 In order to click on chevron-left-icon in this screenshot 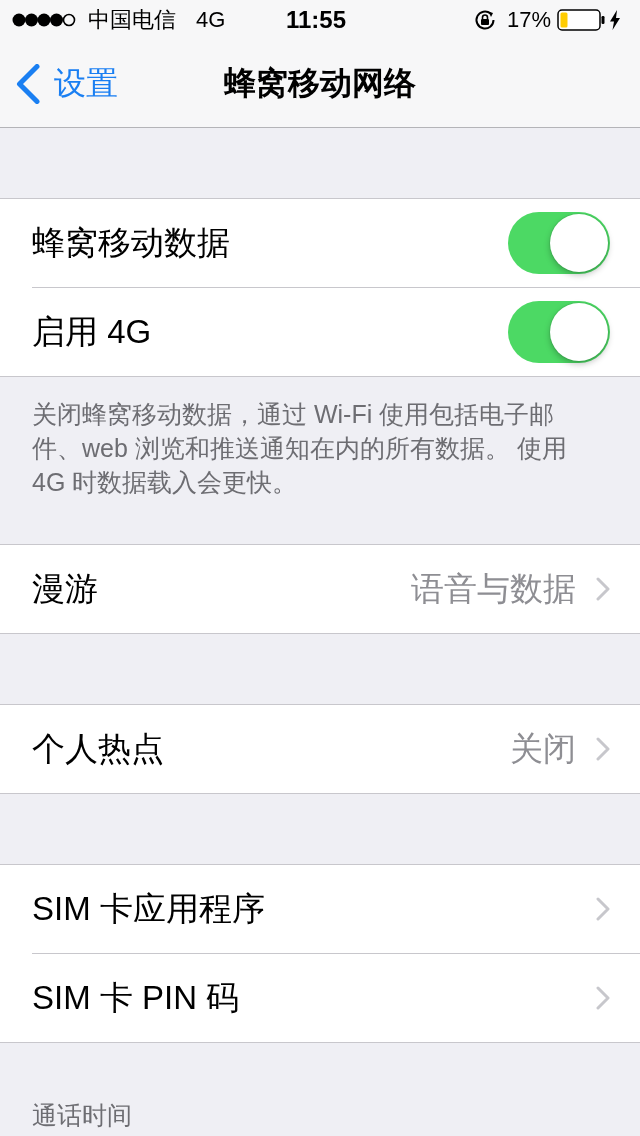, I will do `click(28, 83)`.